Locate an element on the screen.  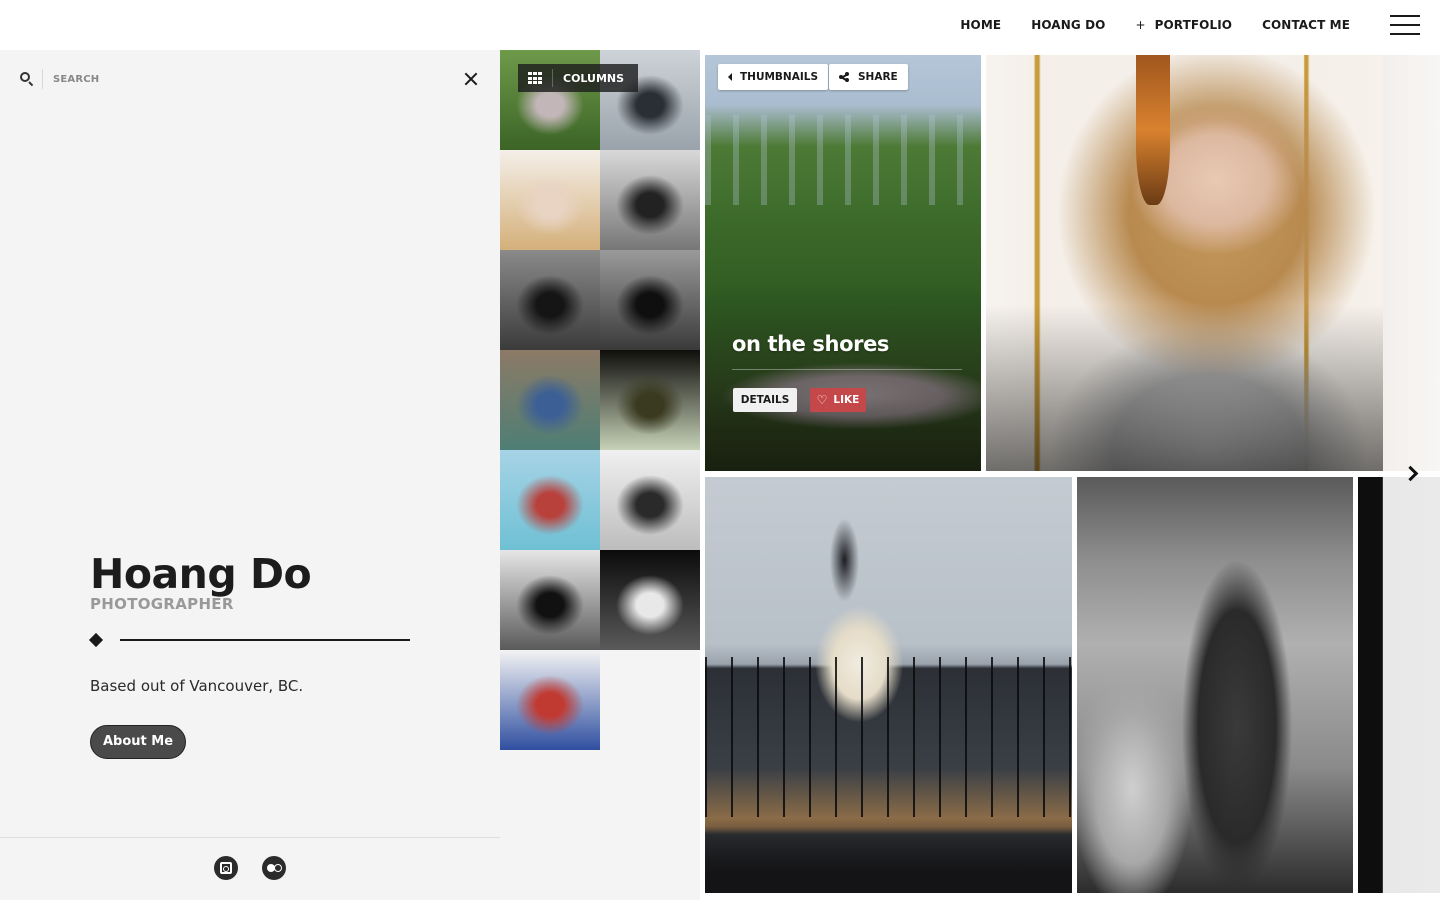
photo-title: on the shores is located at coordinates (811, 344).